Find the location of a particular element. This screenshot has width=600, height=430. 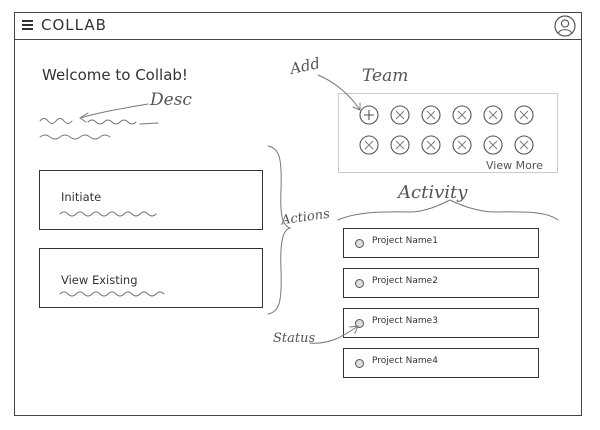

view-more-link: View More is located at coordinates (514, 165).